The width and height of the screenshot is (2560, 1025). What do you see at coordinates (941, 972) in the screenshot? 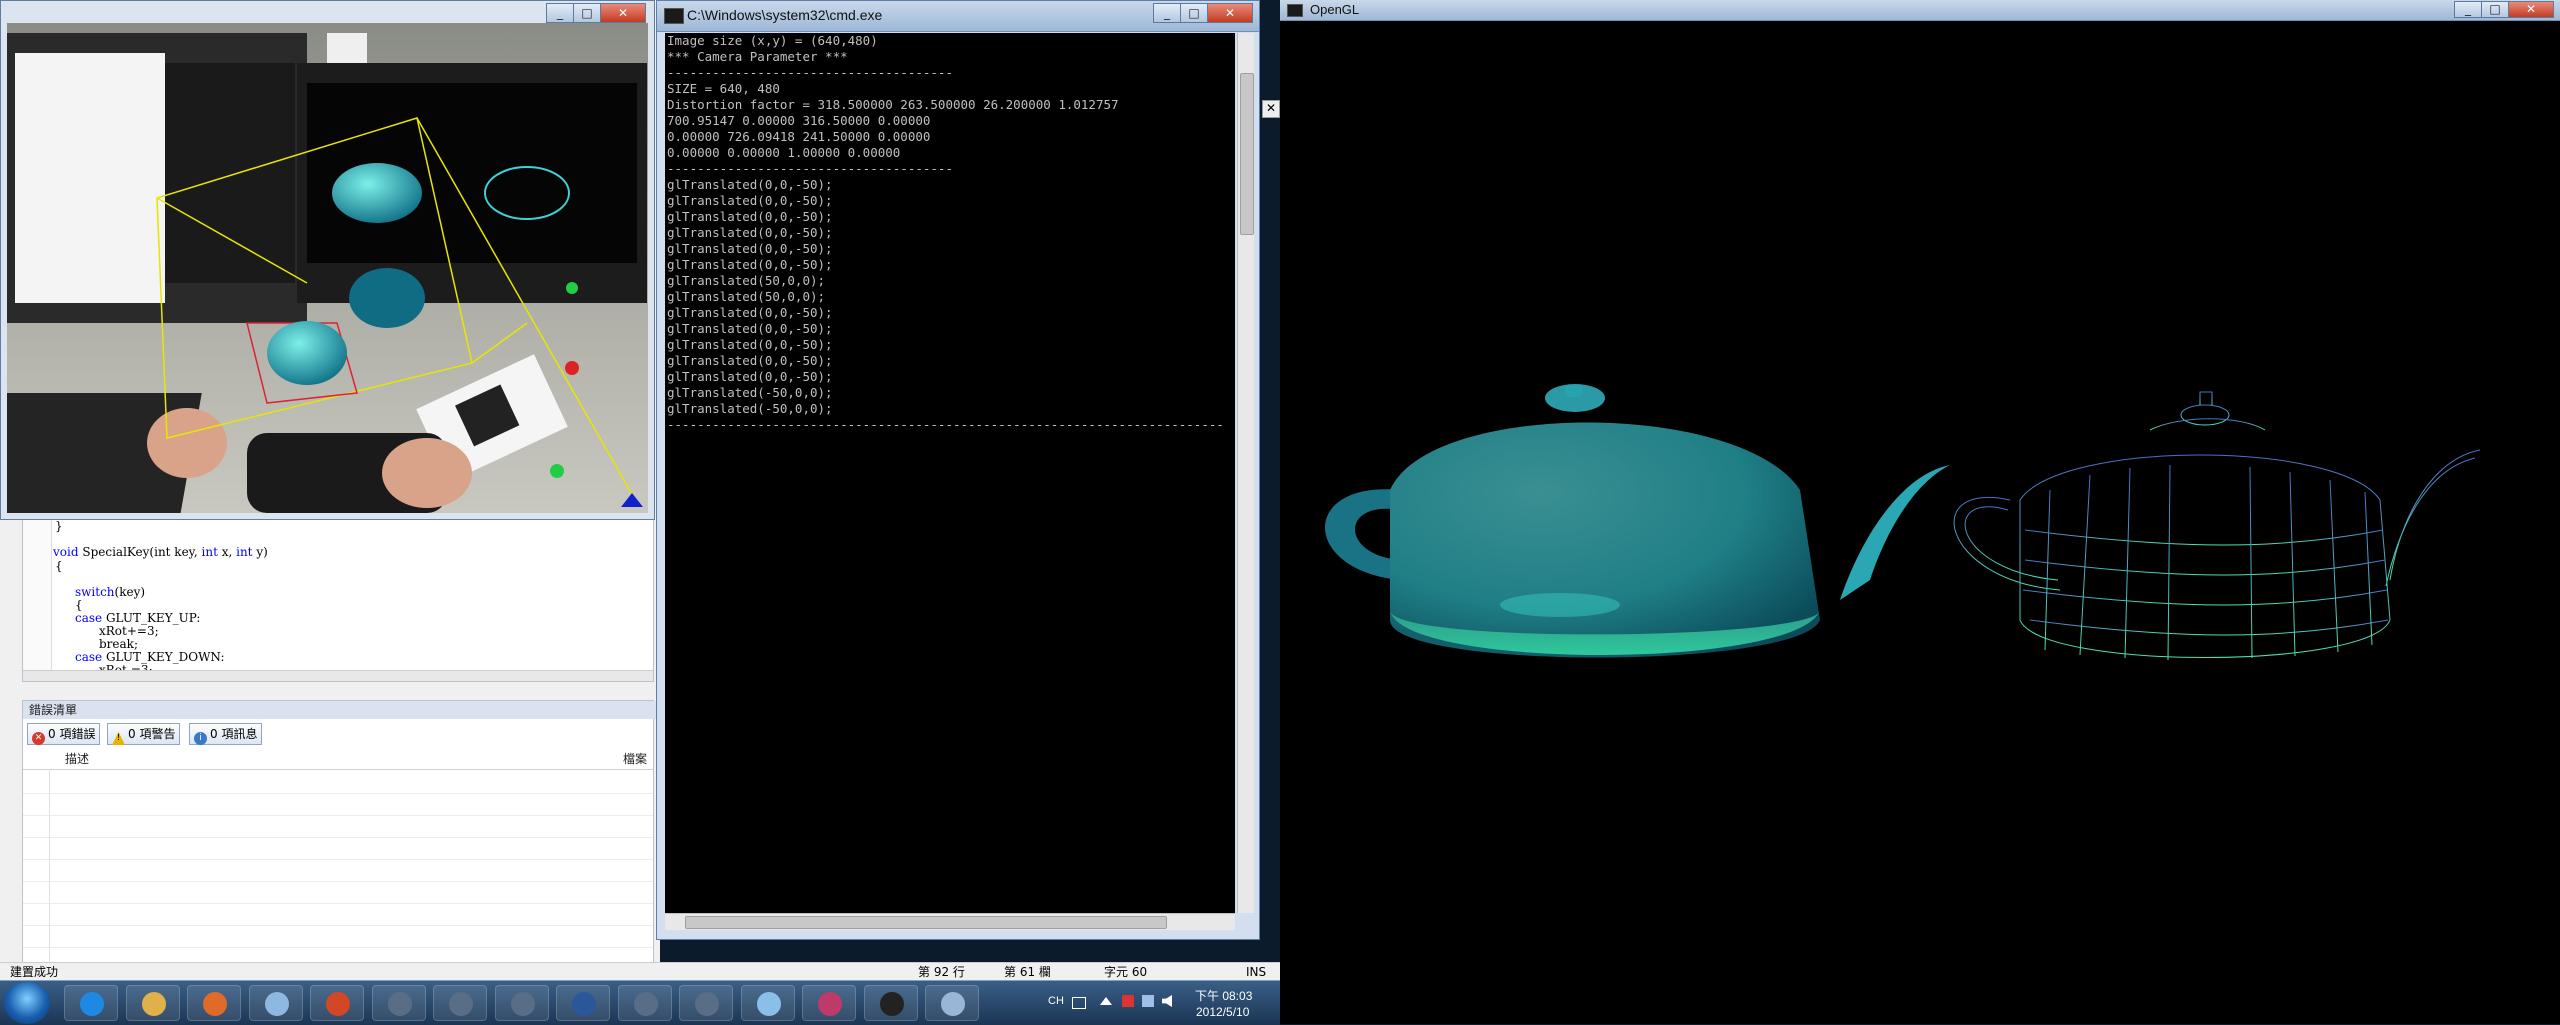
I see `status-line: 第 92 行` at bounding box center [941, 972].